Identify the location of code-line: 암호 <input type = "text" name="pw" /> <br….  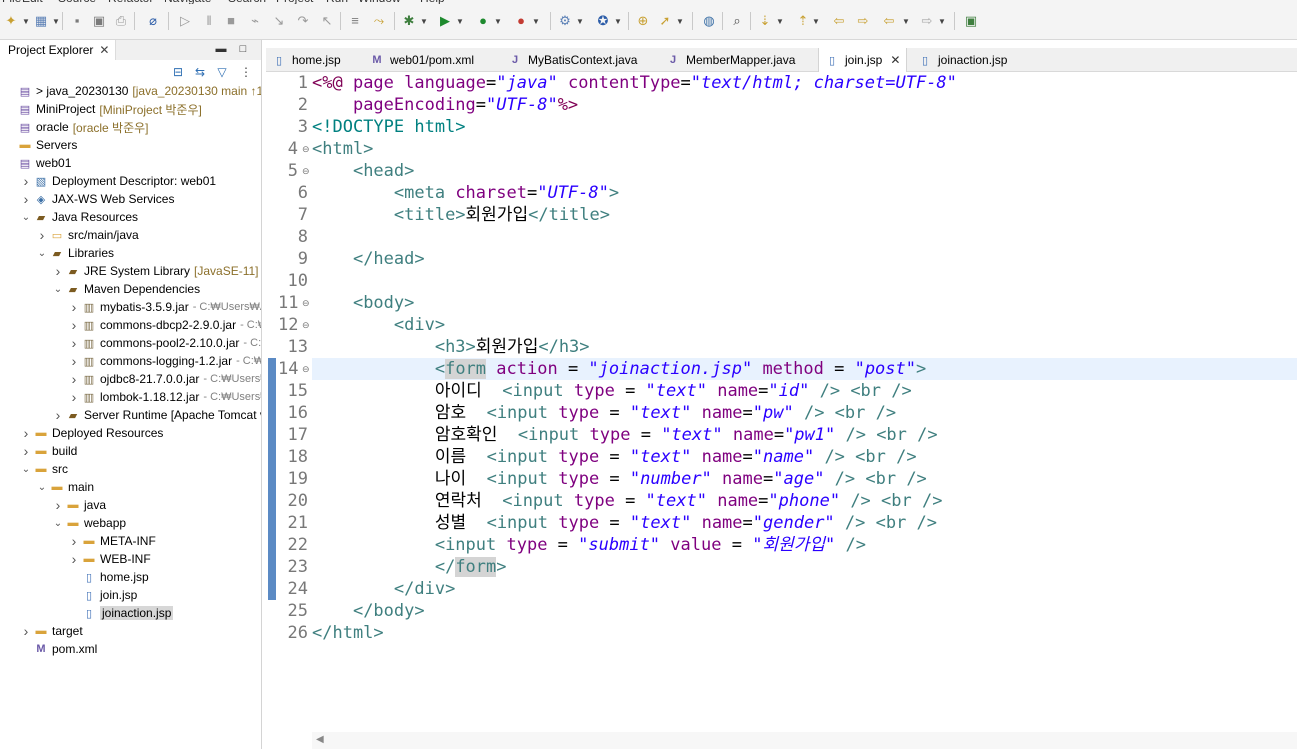
(804, 413).